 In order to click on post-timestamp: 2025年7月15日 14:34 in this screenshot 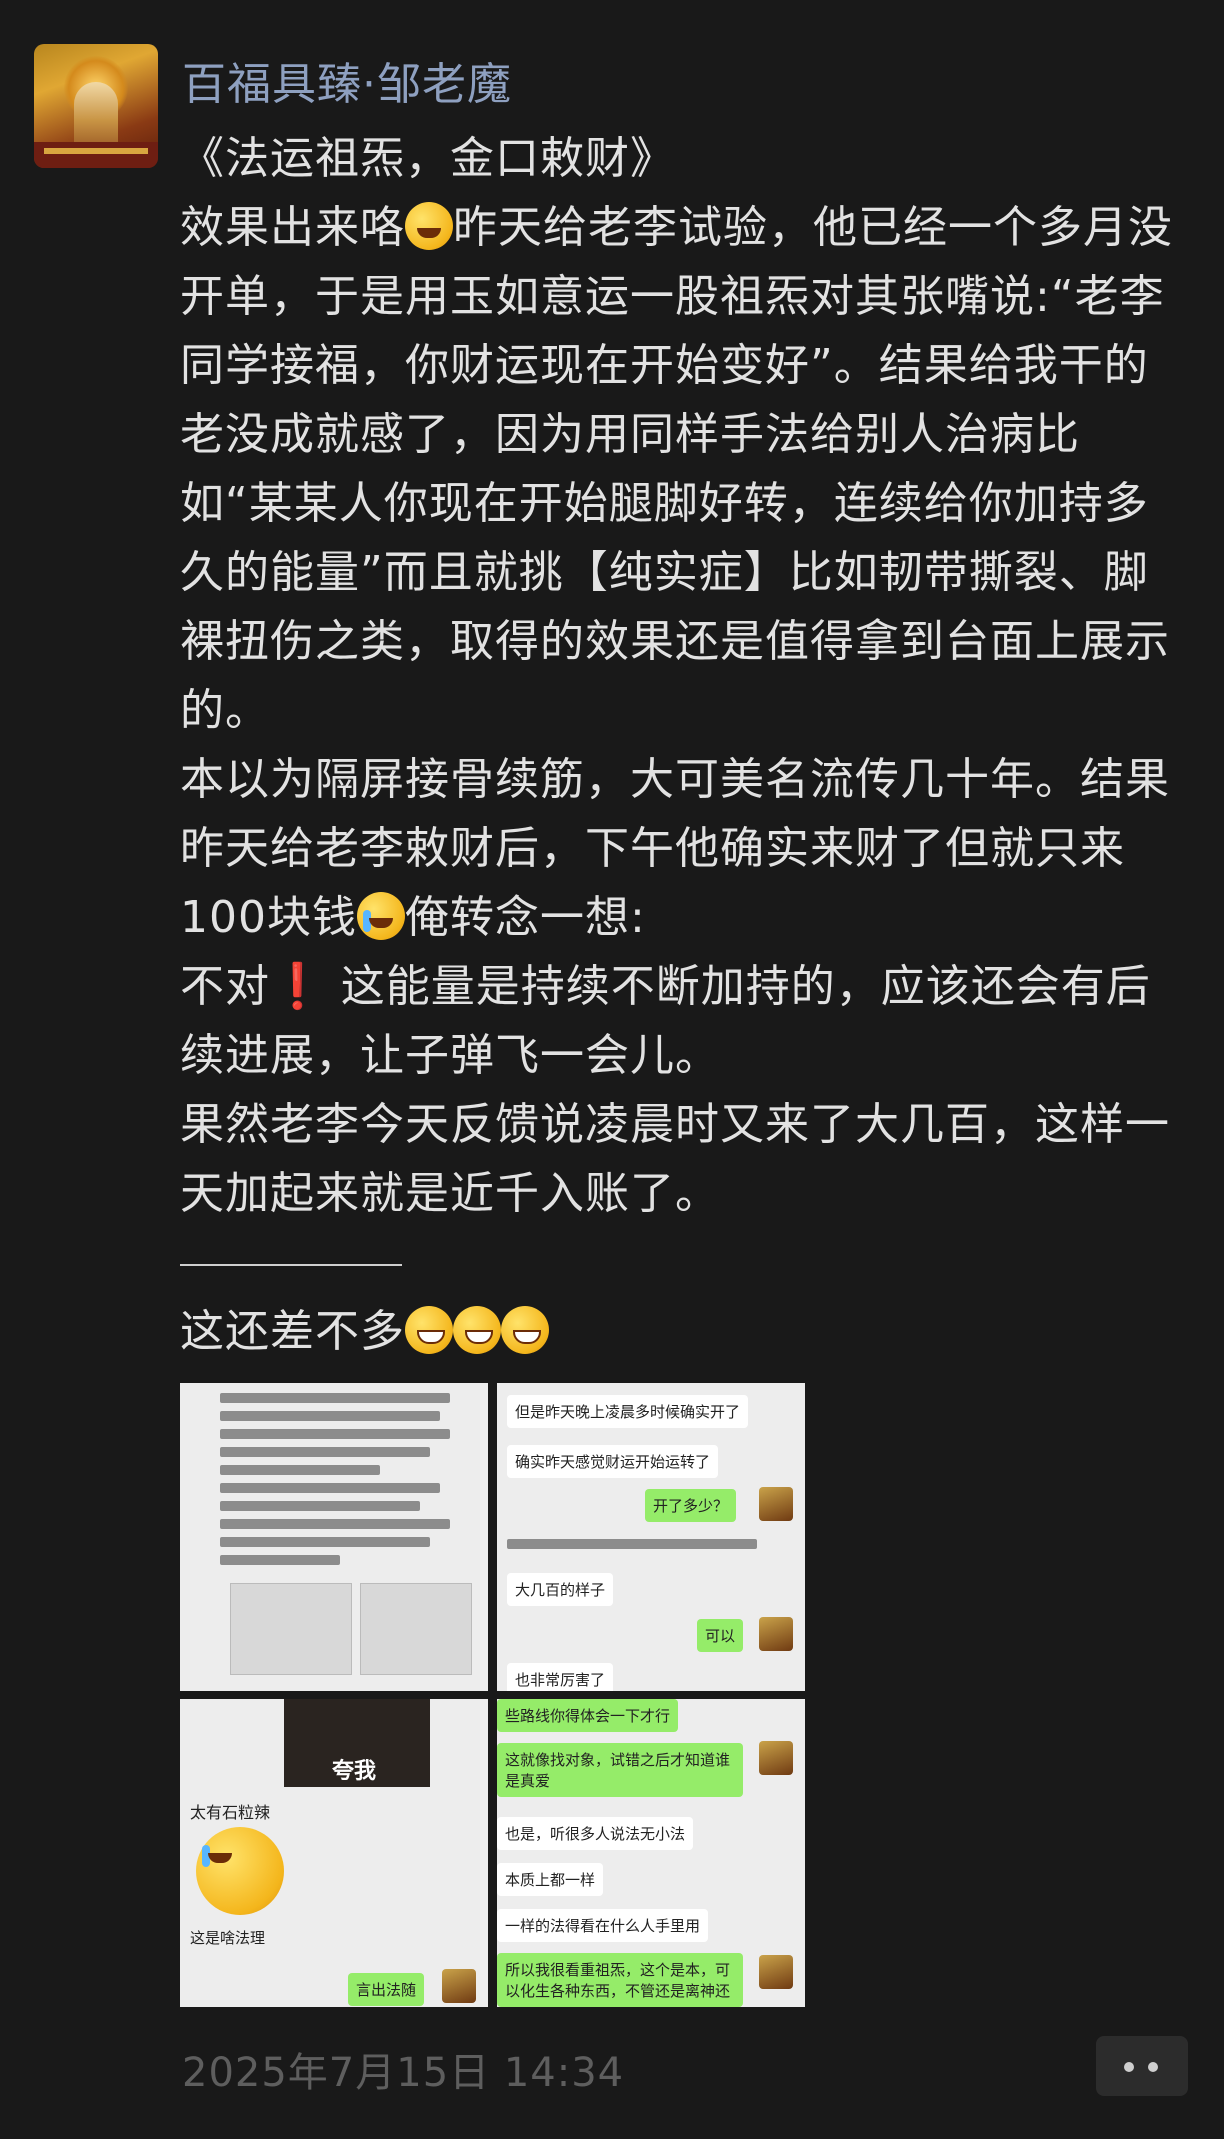, I will do `click(403, 2073)`.